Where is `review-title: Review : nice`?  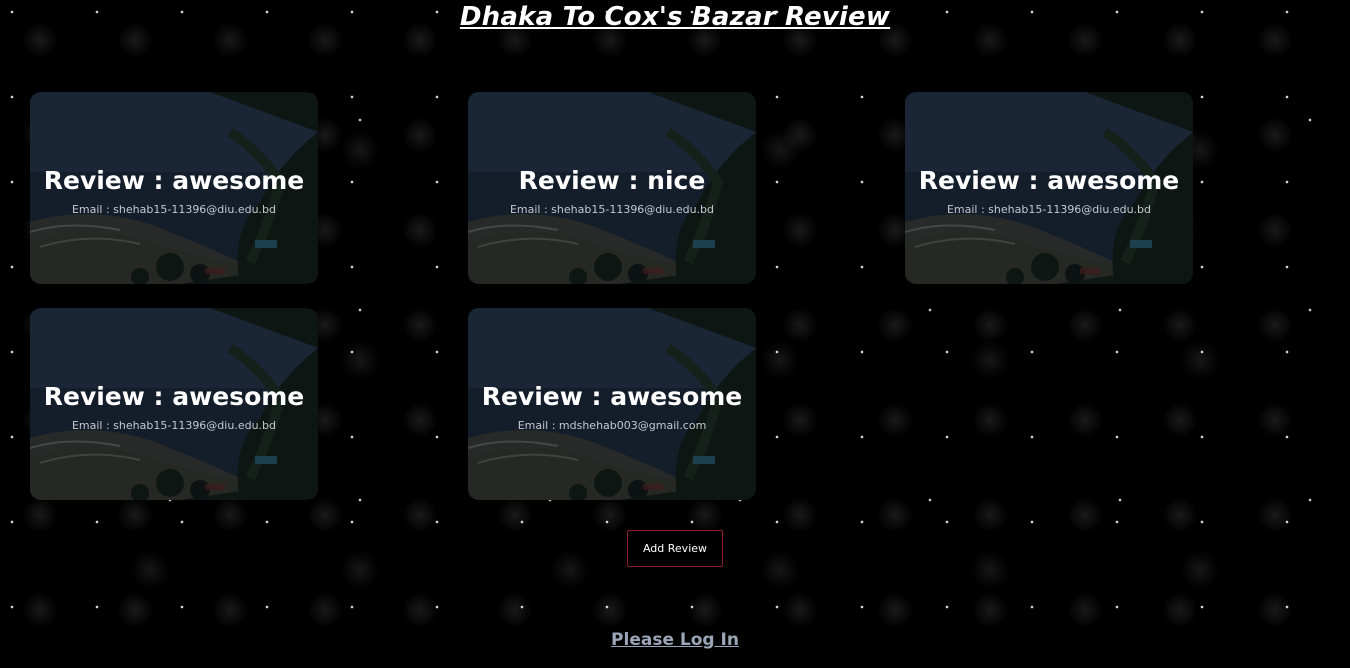 review-title: Review : nice is located at coordinates (612, 180).